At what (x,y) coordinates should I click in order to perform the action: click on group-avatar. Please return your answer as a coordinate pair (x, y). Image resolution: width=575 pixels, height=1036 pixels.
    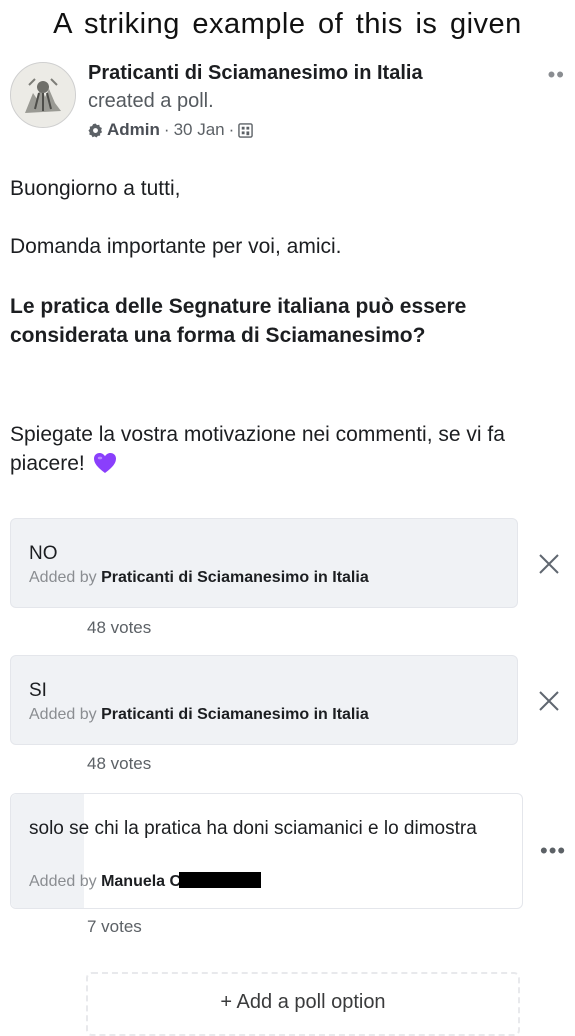
    Looking at the image, I should click on (43, 95).